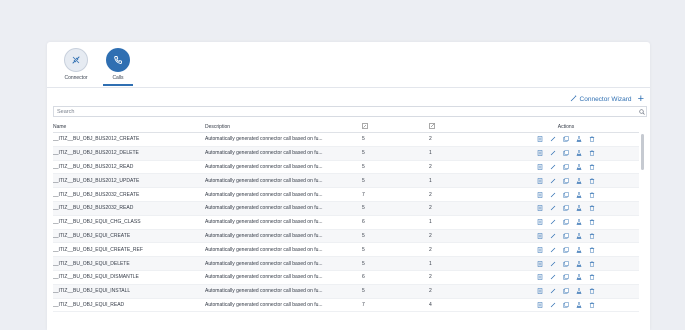 This screenshot has width=685, height=330. What do you see at coordinates (392, 126) in the screenshot?
I see `header-input-params` at bounding box center [392, 126].